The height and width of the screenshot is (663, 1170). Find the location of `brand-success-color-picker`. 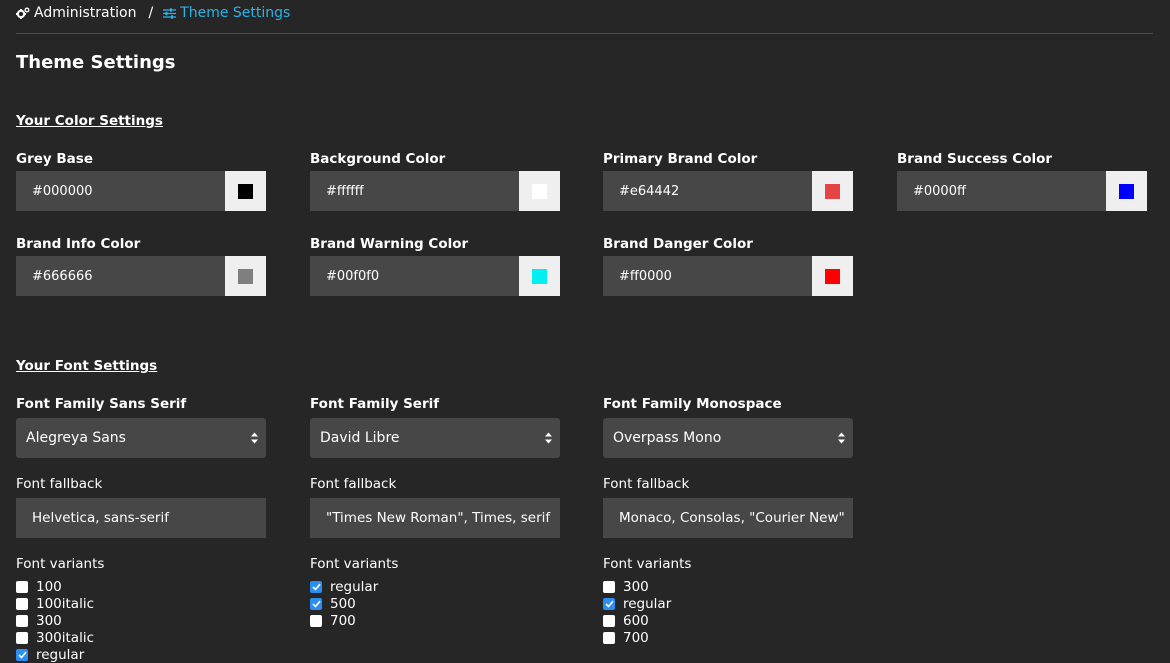

brand-success-color-picker is located at coordinates (1126, 191).